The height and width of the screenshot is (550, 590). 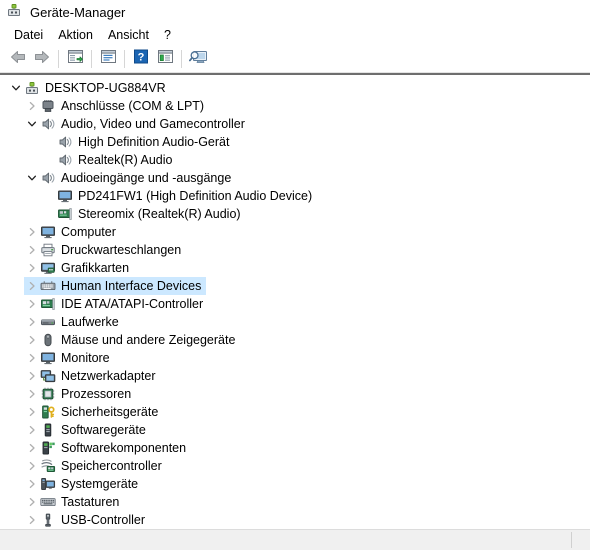 What do you see at coordinates (295, 286) in the screenshot?
I see `tree-node-human-interface-devices: Human Interface Devices` at bounding box center [295, 286].